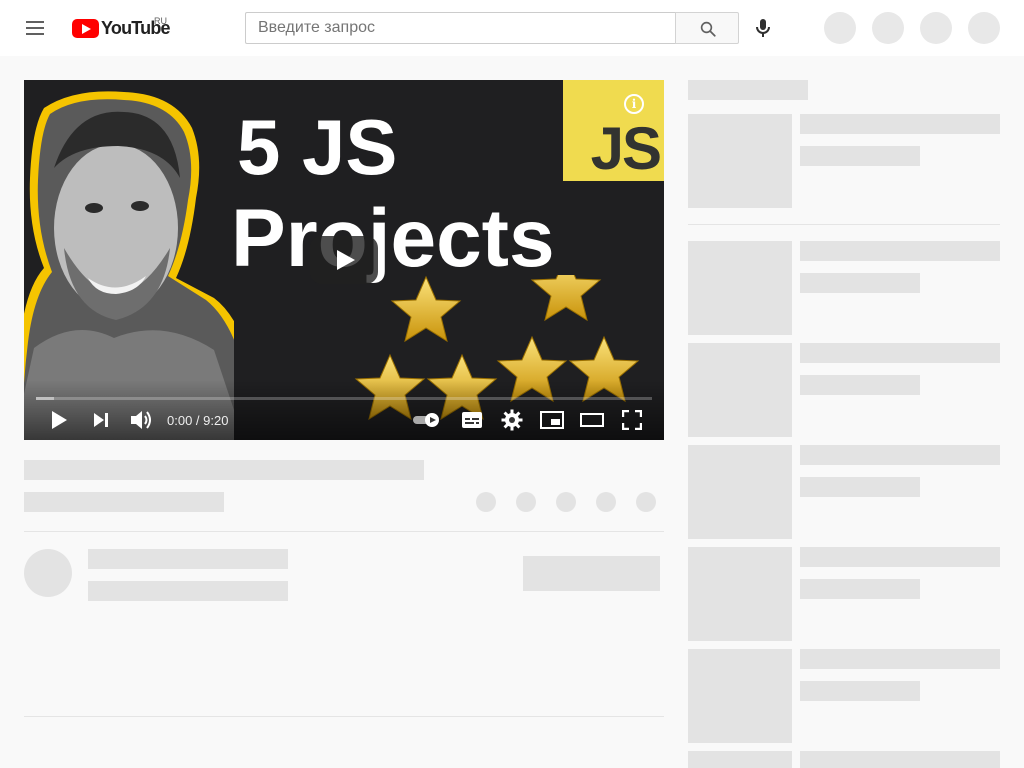 This screenshot has height=768, width=1024. I want to click on play-icon, so click(59, 420).